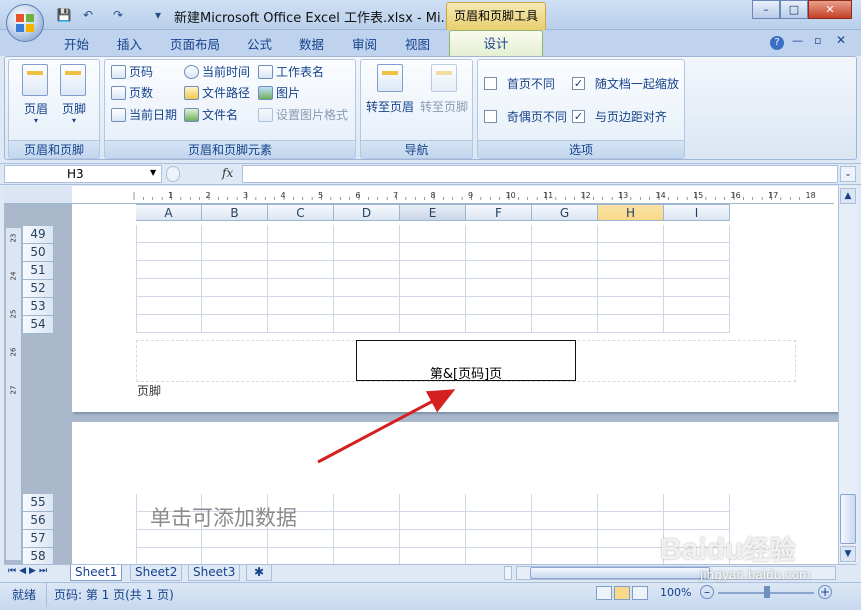 The height and width of the screenshot is (610, 861). Describe the element at coordinates (848, 519) in the screenshot. I see `scroll-thumb` at that location.